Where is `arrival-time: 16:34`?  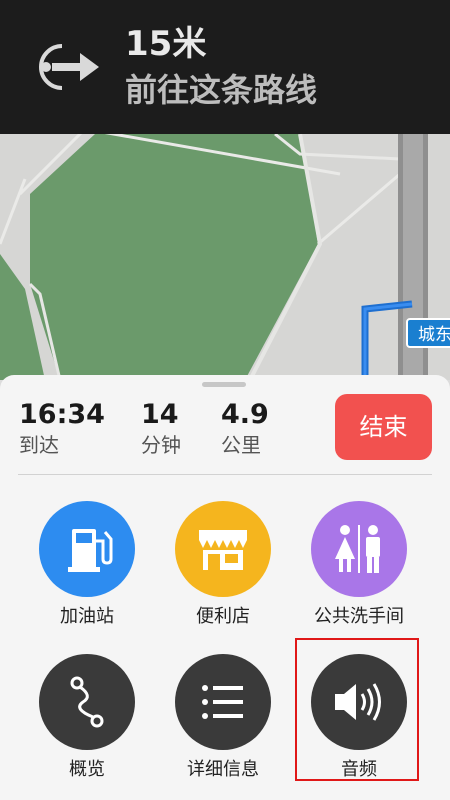
arrival-time: 16:34 is located at coordinates (62, 414).